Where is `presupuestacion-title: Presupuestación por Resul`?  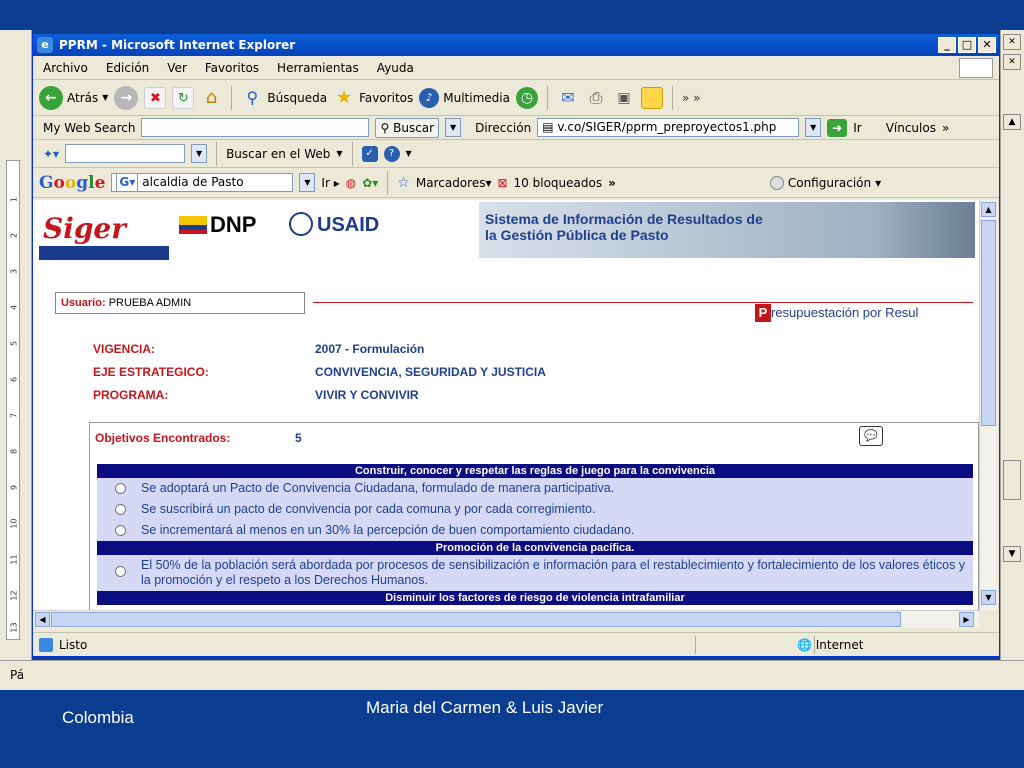
presupuestacion-title: Presupuestación por Resul is located at coordinates (836, 313).